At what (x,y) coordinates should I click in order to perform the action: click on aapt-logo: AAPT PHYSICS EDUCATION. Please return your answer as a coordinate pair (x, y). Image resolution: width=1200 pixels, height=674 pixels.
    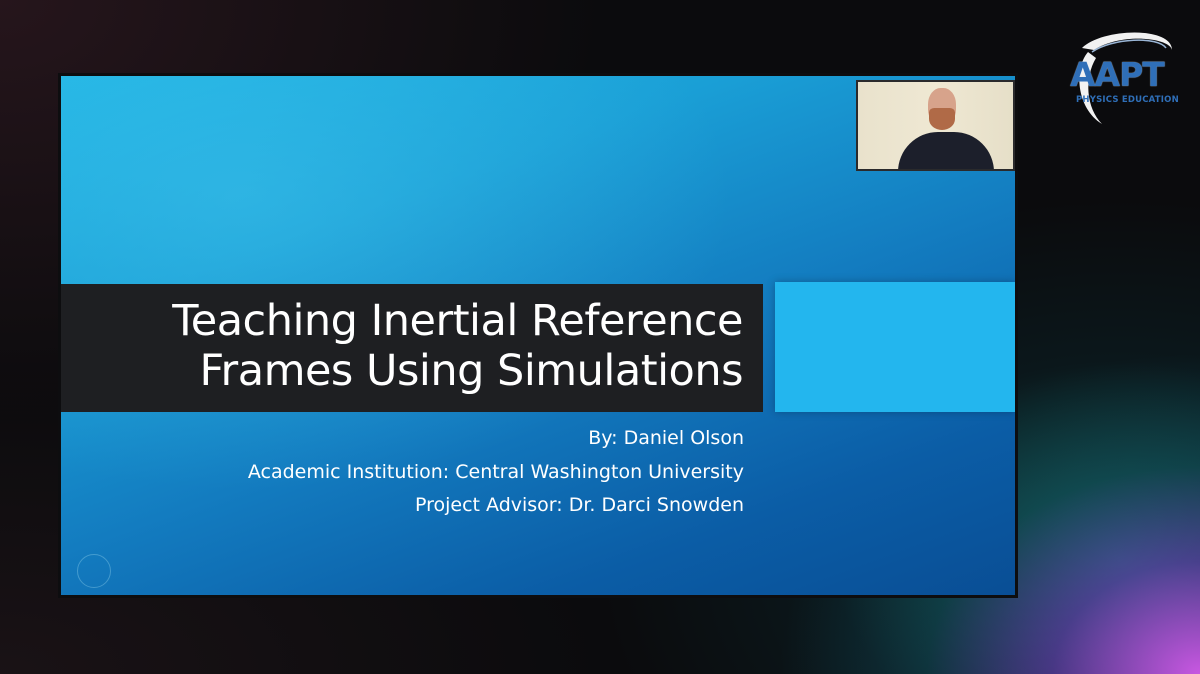
    Looking at the image, I should click on (1123, 78).